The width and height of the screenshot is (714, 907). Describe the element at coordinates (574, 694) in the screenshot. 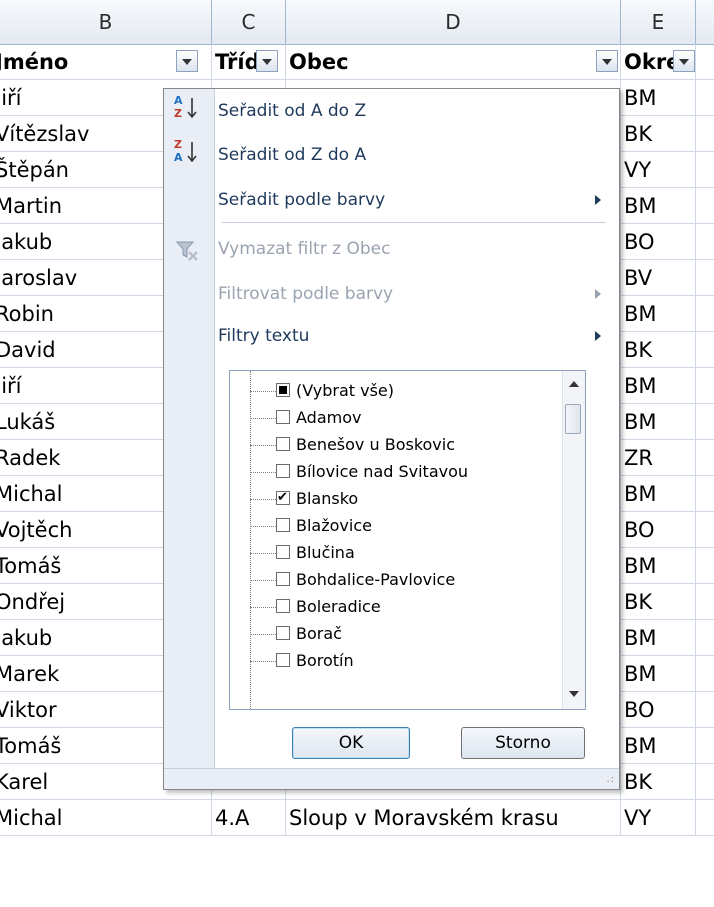

I see `scroll-down-icon` at that location.